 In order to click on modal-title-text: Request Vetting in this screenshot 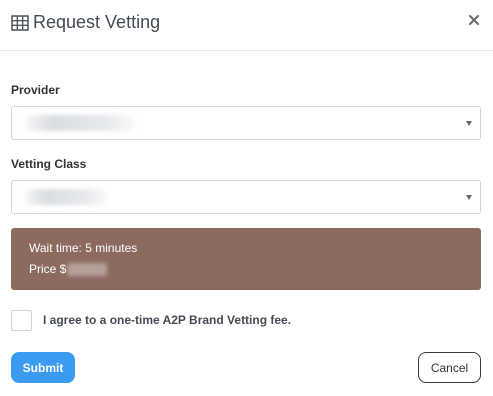, I will do `click(97, 22)`.